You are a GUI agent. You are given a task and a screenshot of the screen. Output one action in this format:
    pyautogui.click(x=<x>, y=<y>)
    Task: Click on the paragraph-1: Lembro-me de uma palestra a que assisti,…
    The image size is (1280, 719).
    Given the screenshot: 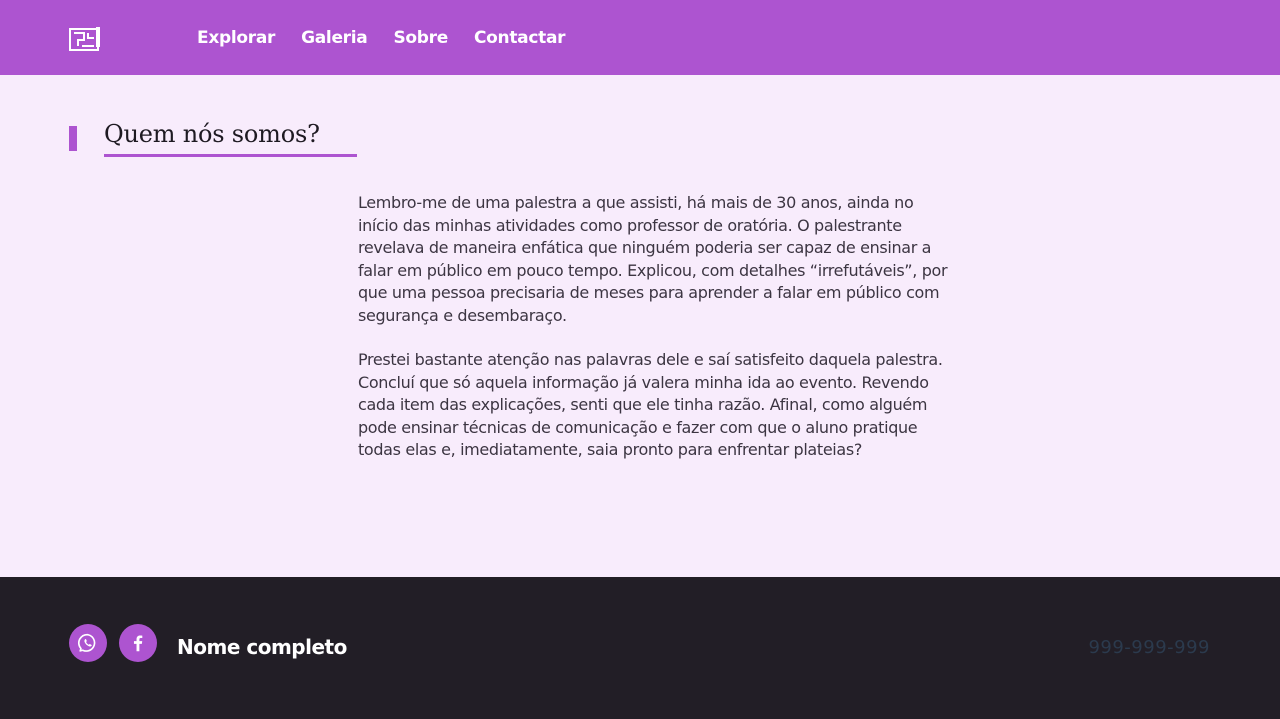 What is the action you would take?
    pyautogui.click(x=653, y=259)
    